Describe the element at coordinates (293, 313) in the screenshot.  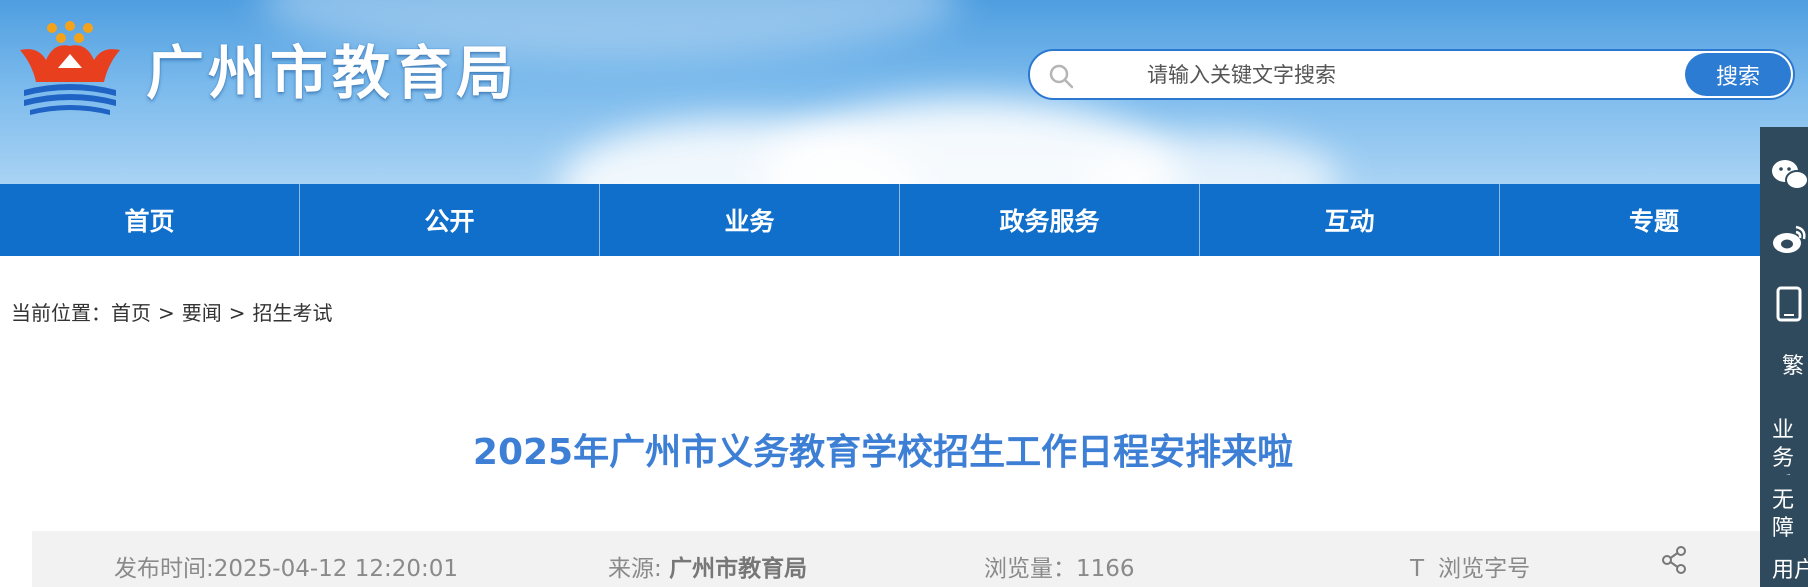
I see `breadcrumb-link-admissions: 招生考试` at that location.